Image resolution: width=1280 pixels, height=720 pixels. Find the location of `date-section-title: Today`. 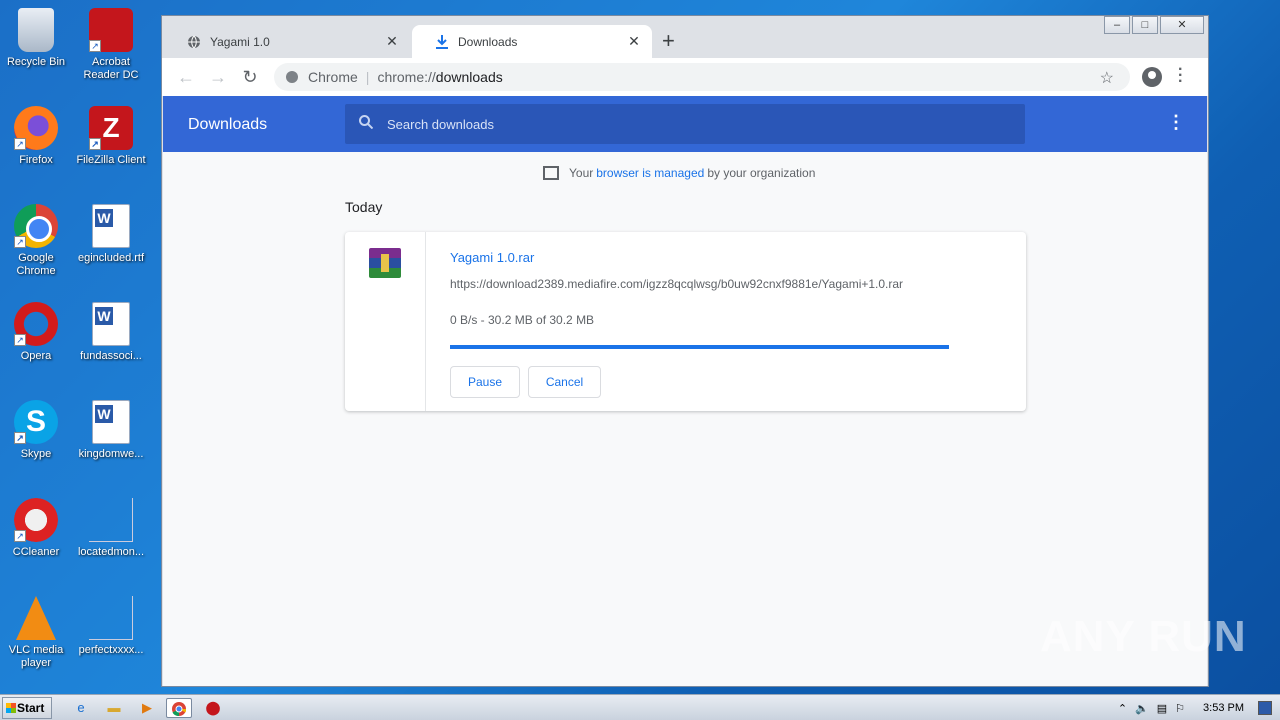

date-section-title: Today is located at coordinates (364, 207).